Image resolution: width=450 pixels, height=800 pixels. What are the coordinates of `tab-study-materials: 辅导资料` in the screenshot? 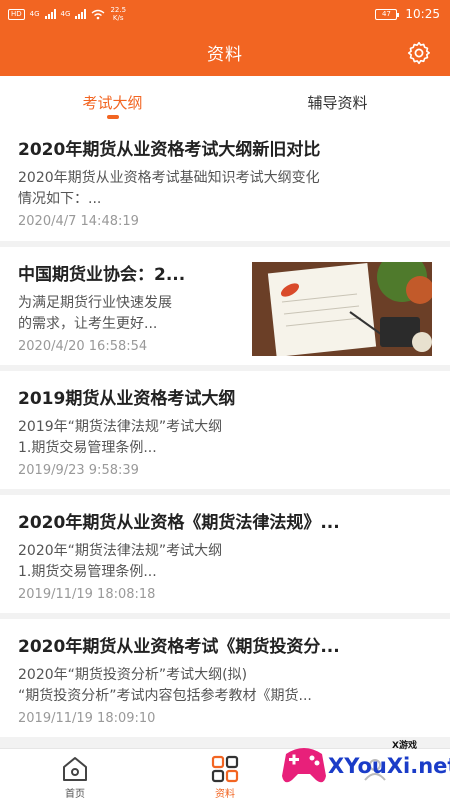 It's located at (337, 99).